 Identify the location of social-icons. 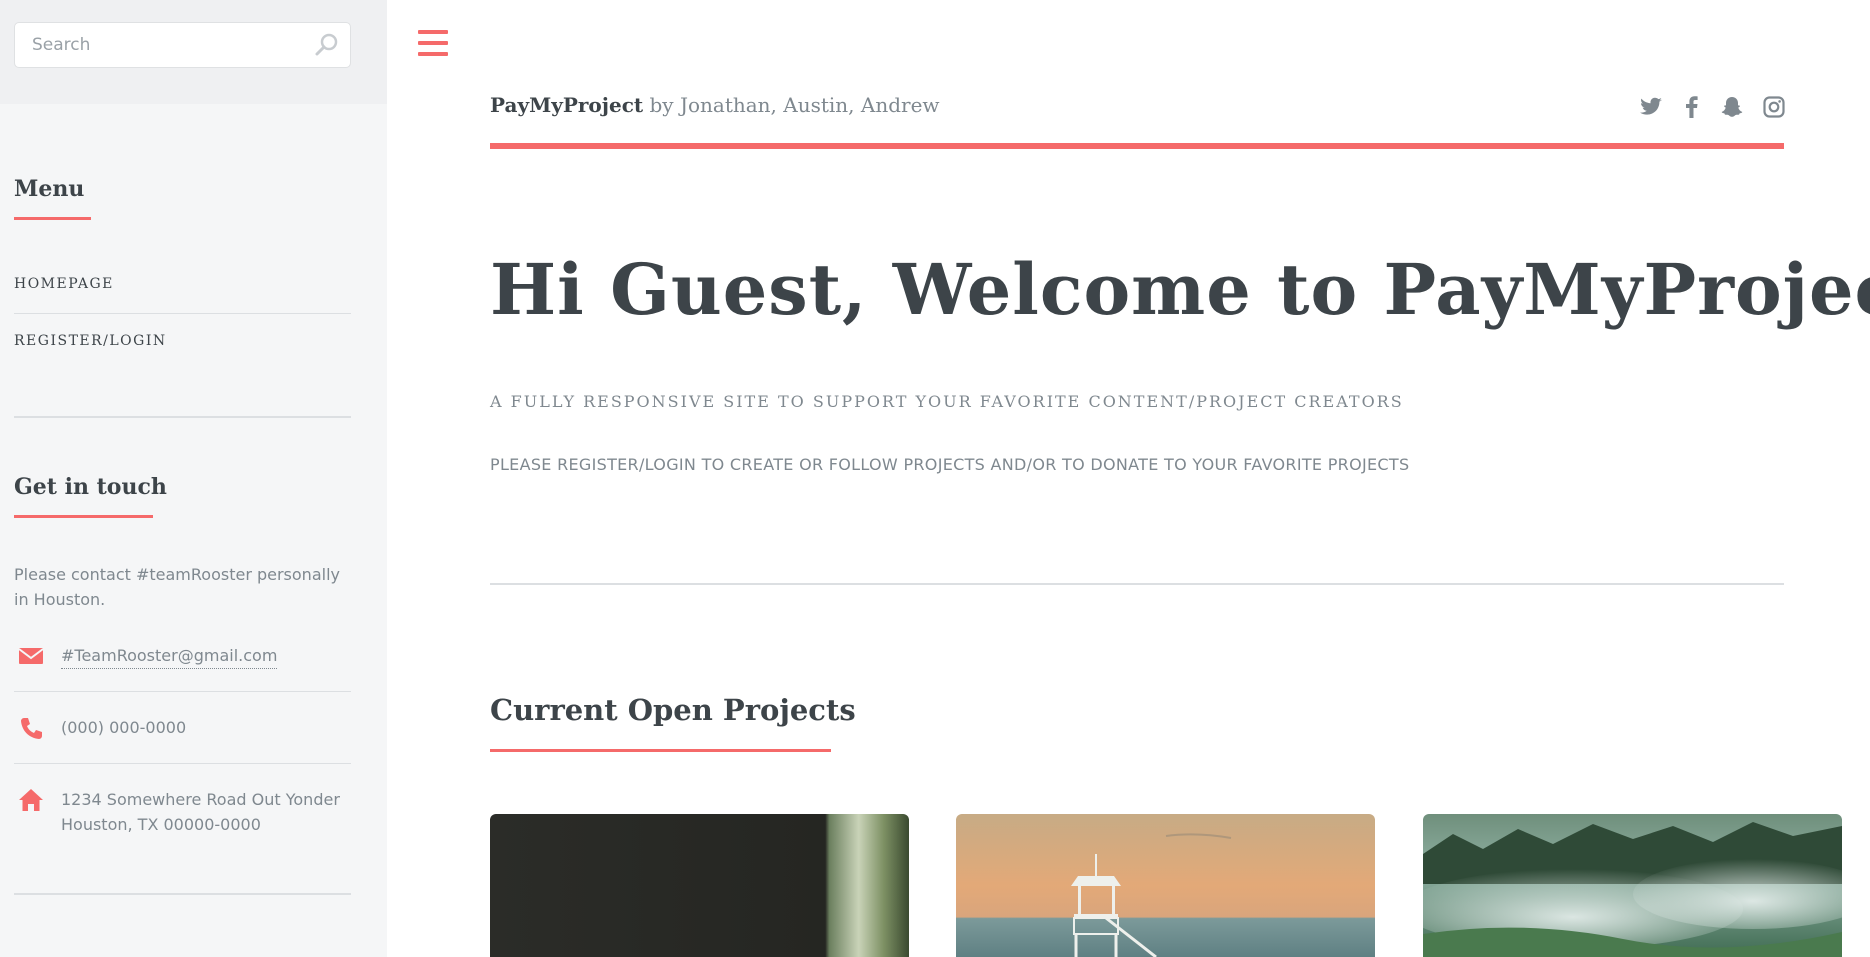
(1714, 108).